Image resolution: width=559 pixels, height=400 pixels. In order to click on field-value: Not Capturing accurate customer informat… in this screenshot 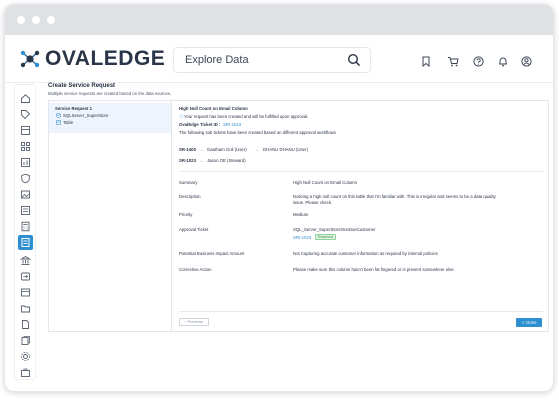, I will do `click(365, 253)`.